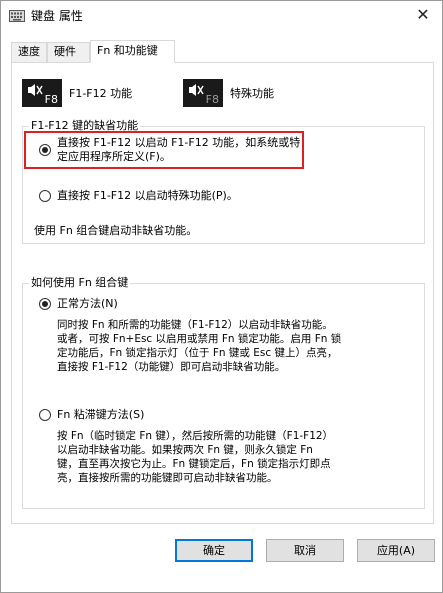  Describe the element at coordinates (100, 415) in the screenshot. I see `sticky-method-label: Fn 粘滞键方法(S)` at that location.